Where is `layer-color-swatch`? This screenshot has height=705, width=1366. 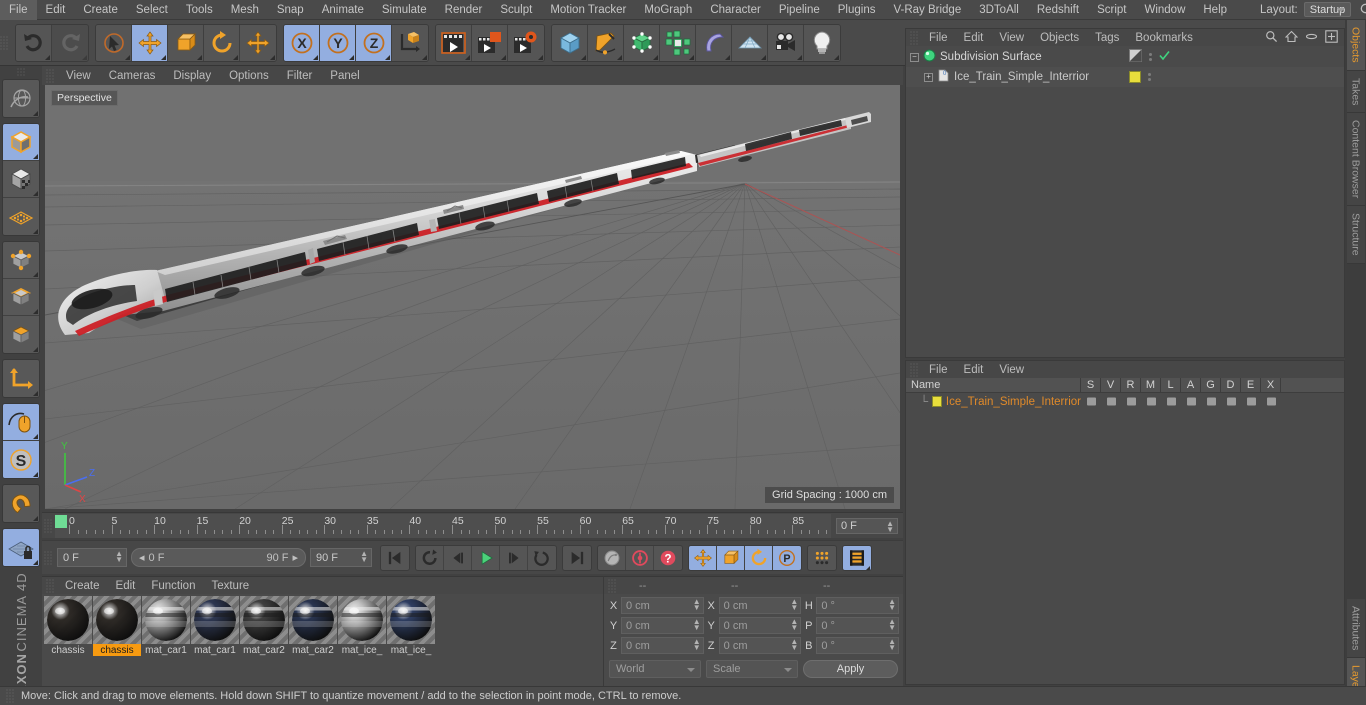
layer-color-swatch is located at coordinates (937, 401).